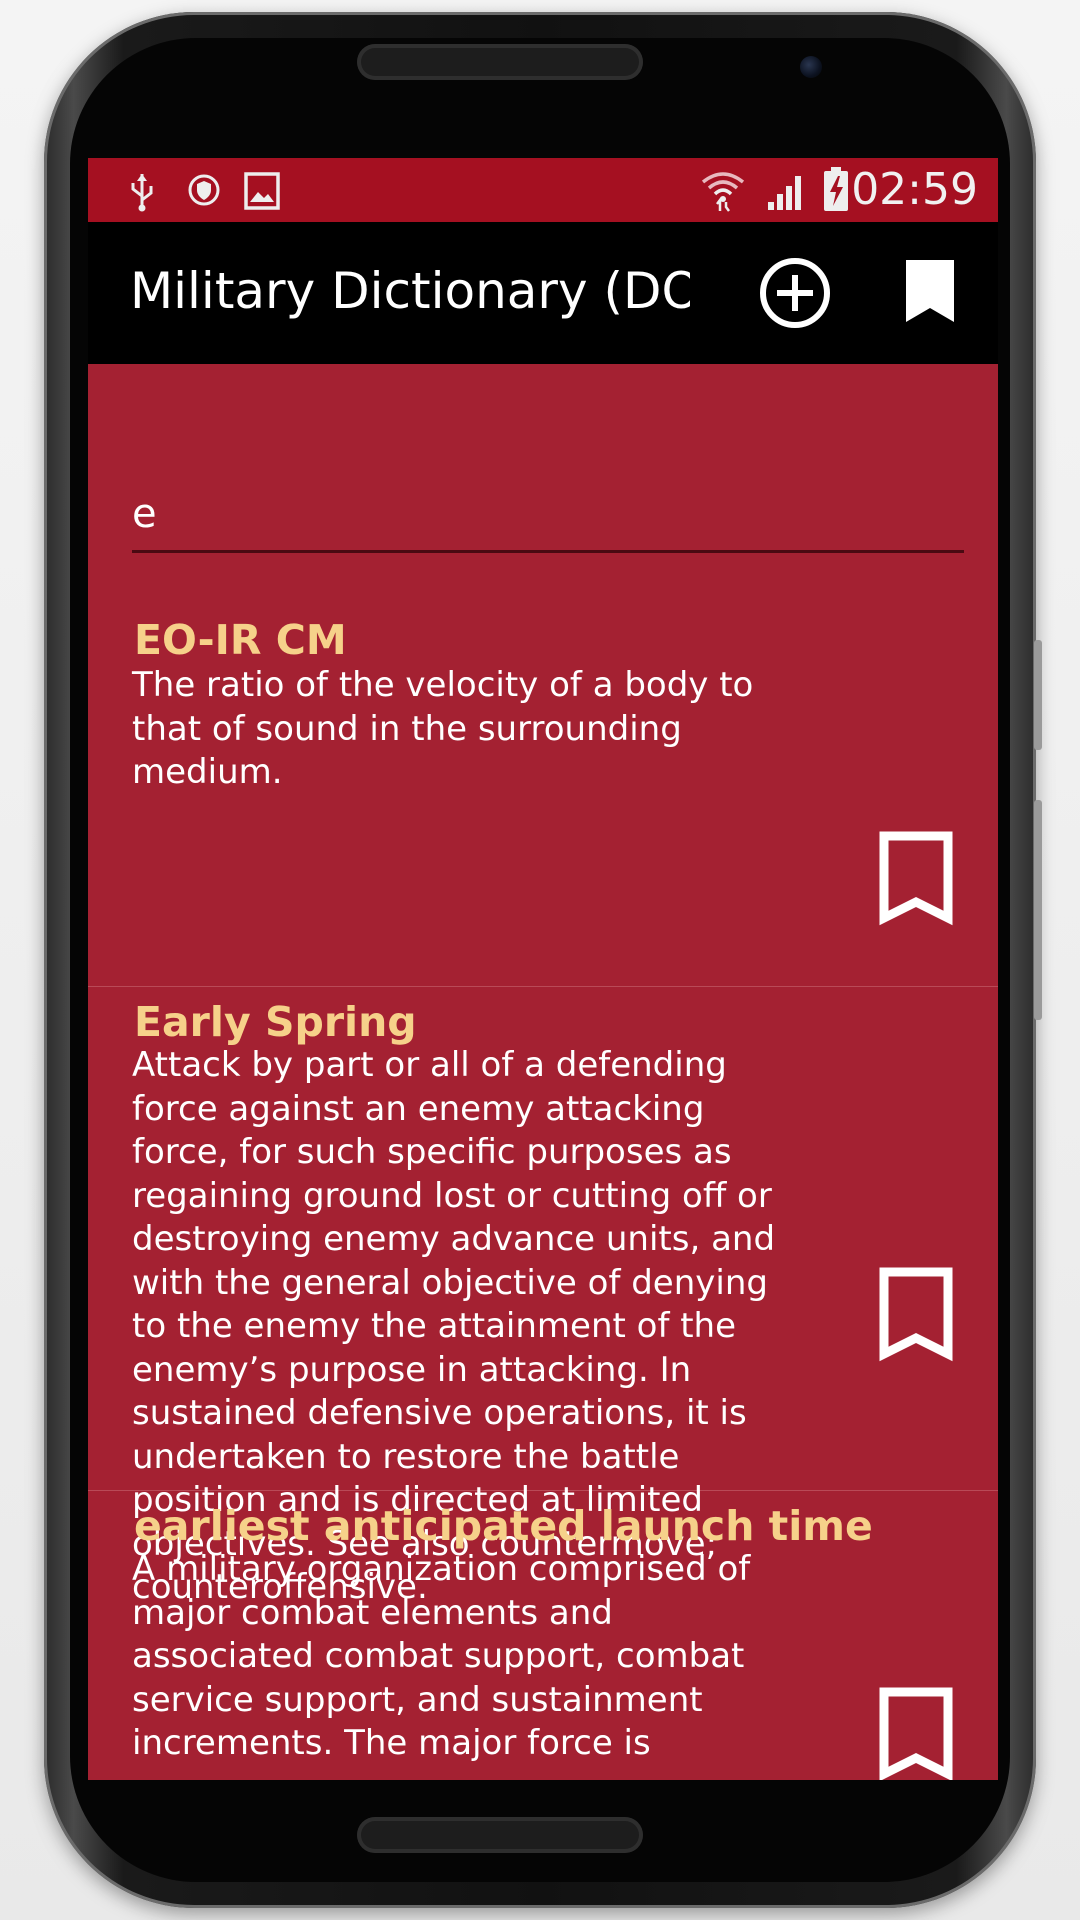 The height and width of the screenshot is (1920, 1080). I want to click on definition-line: force, for such specific purposes as, so click(432, 1152).